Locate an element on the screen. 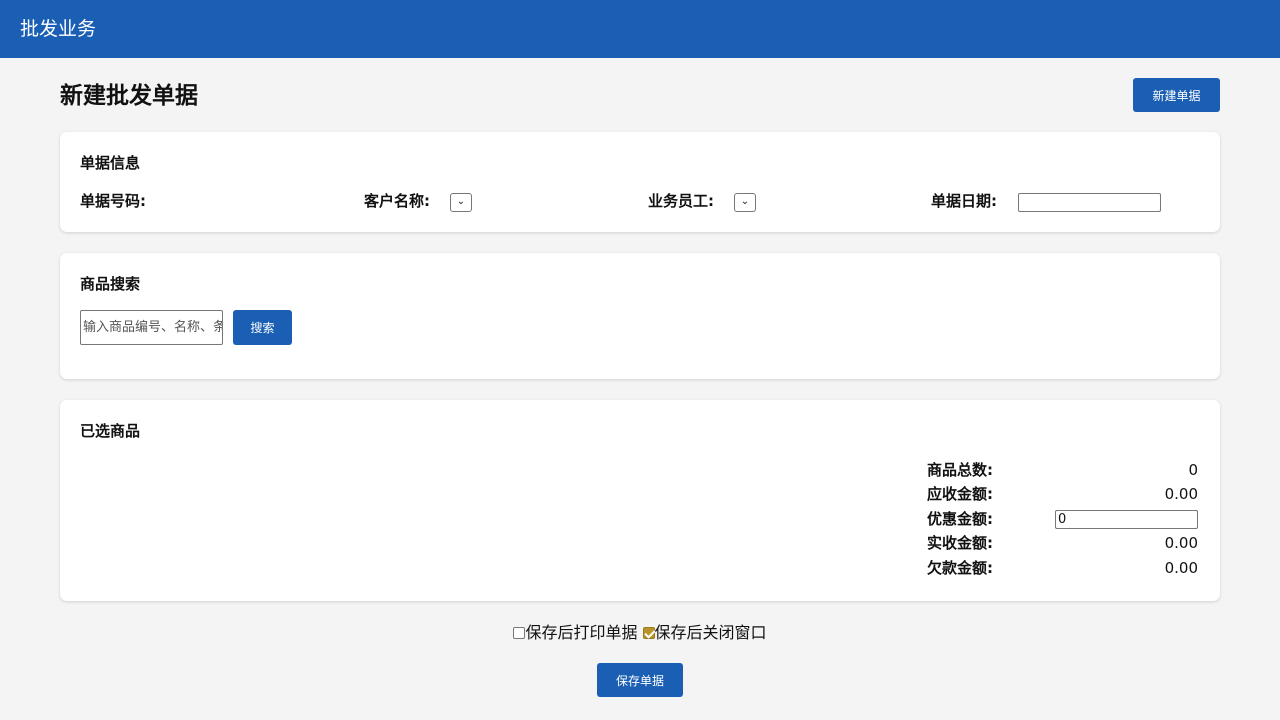  receivable-label: 应收金额: is located at coordinates (960, 494).